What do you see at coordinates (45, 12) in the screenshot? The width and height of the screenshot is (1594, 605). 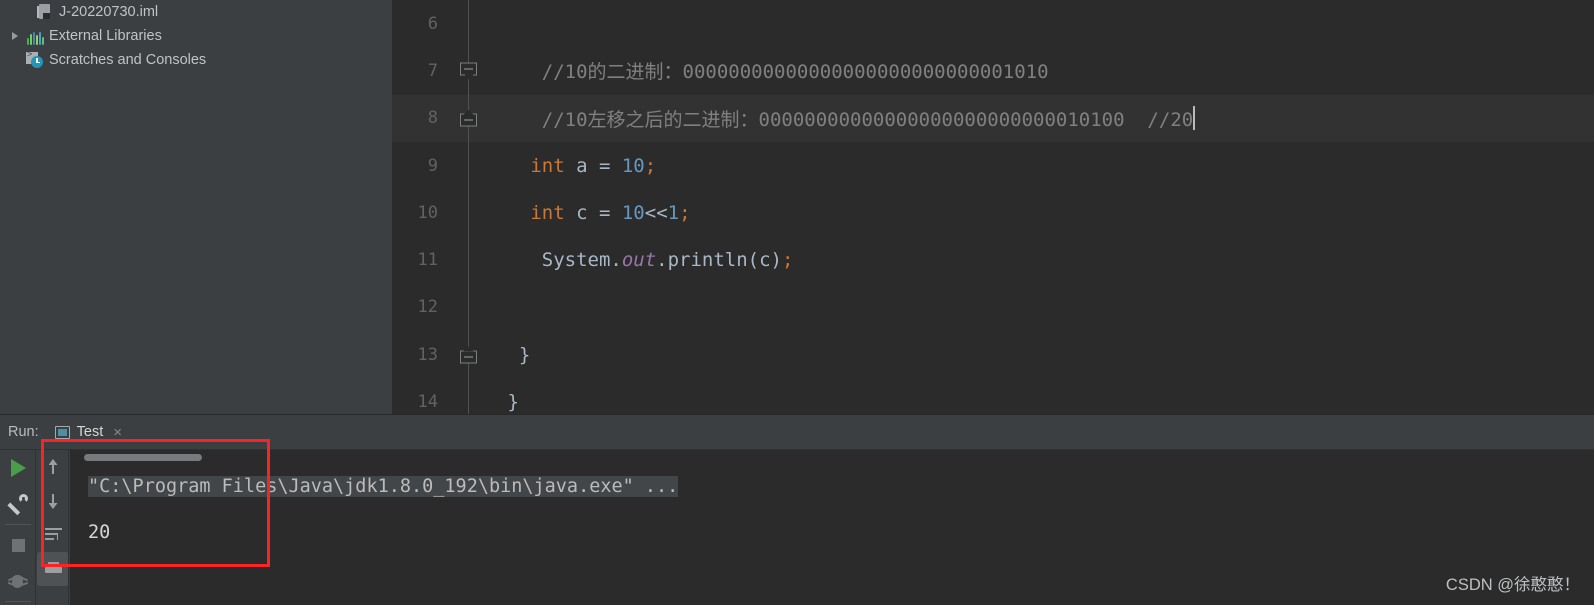 I see `iml-file-icon` at bounding box center [45, 12].